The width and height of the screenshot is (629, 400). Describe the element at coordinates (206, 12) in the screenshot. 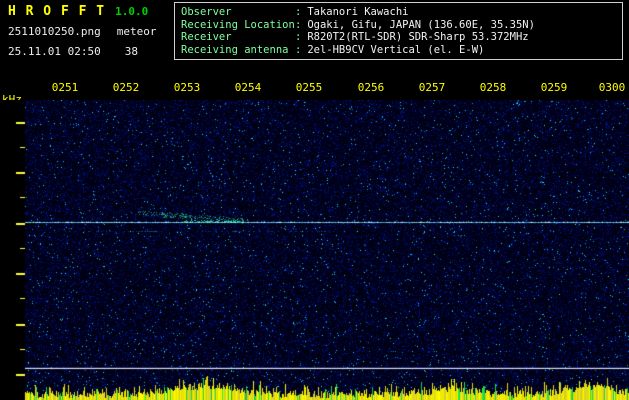

I see `info-label: Observer` at that location.